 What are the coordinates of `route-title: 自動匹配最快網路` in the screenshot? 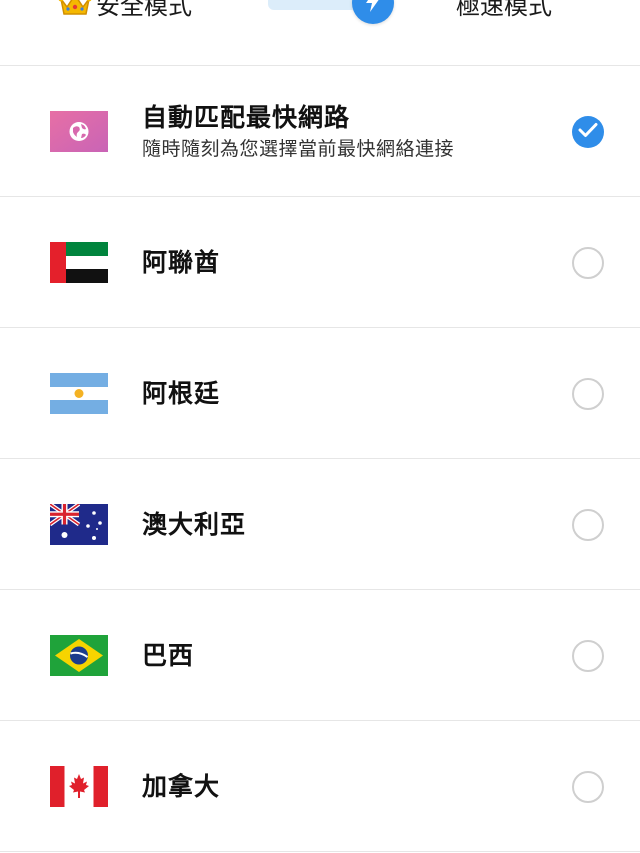 It's located at (246, 117).